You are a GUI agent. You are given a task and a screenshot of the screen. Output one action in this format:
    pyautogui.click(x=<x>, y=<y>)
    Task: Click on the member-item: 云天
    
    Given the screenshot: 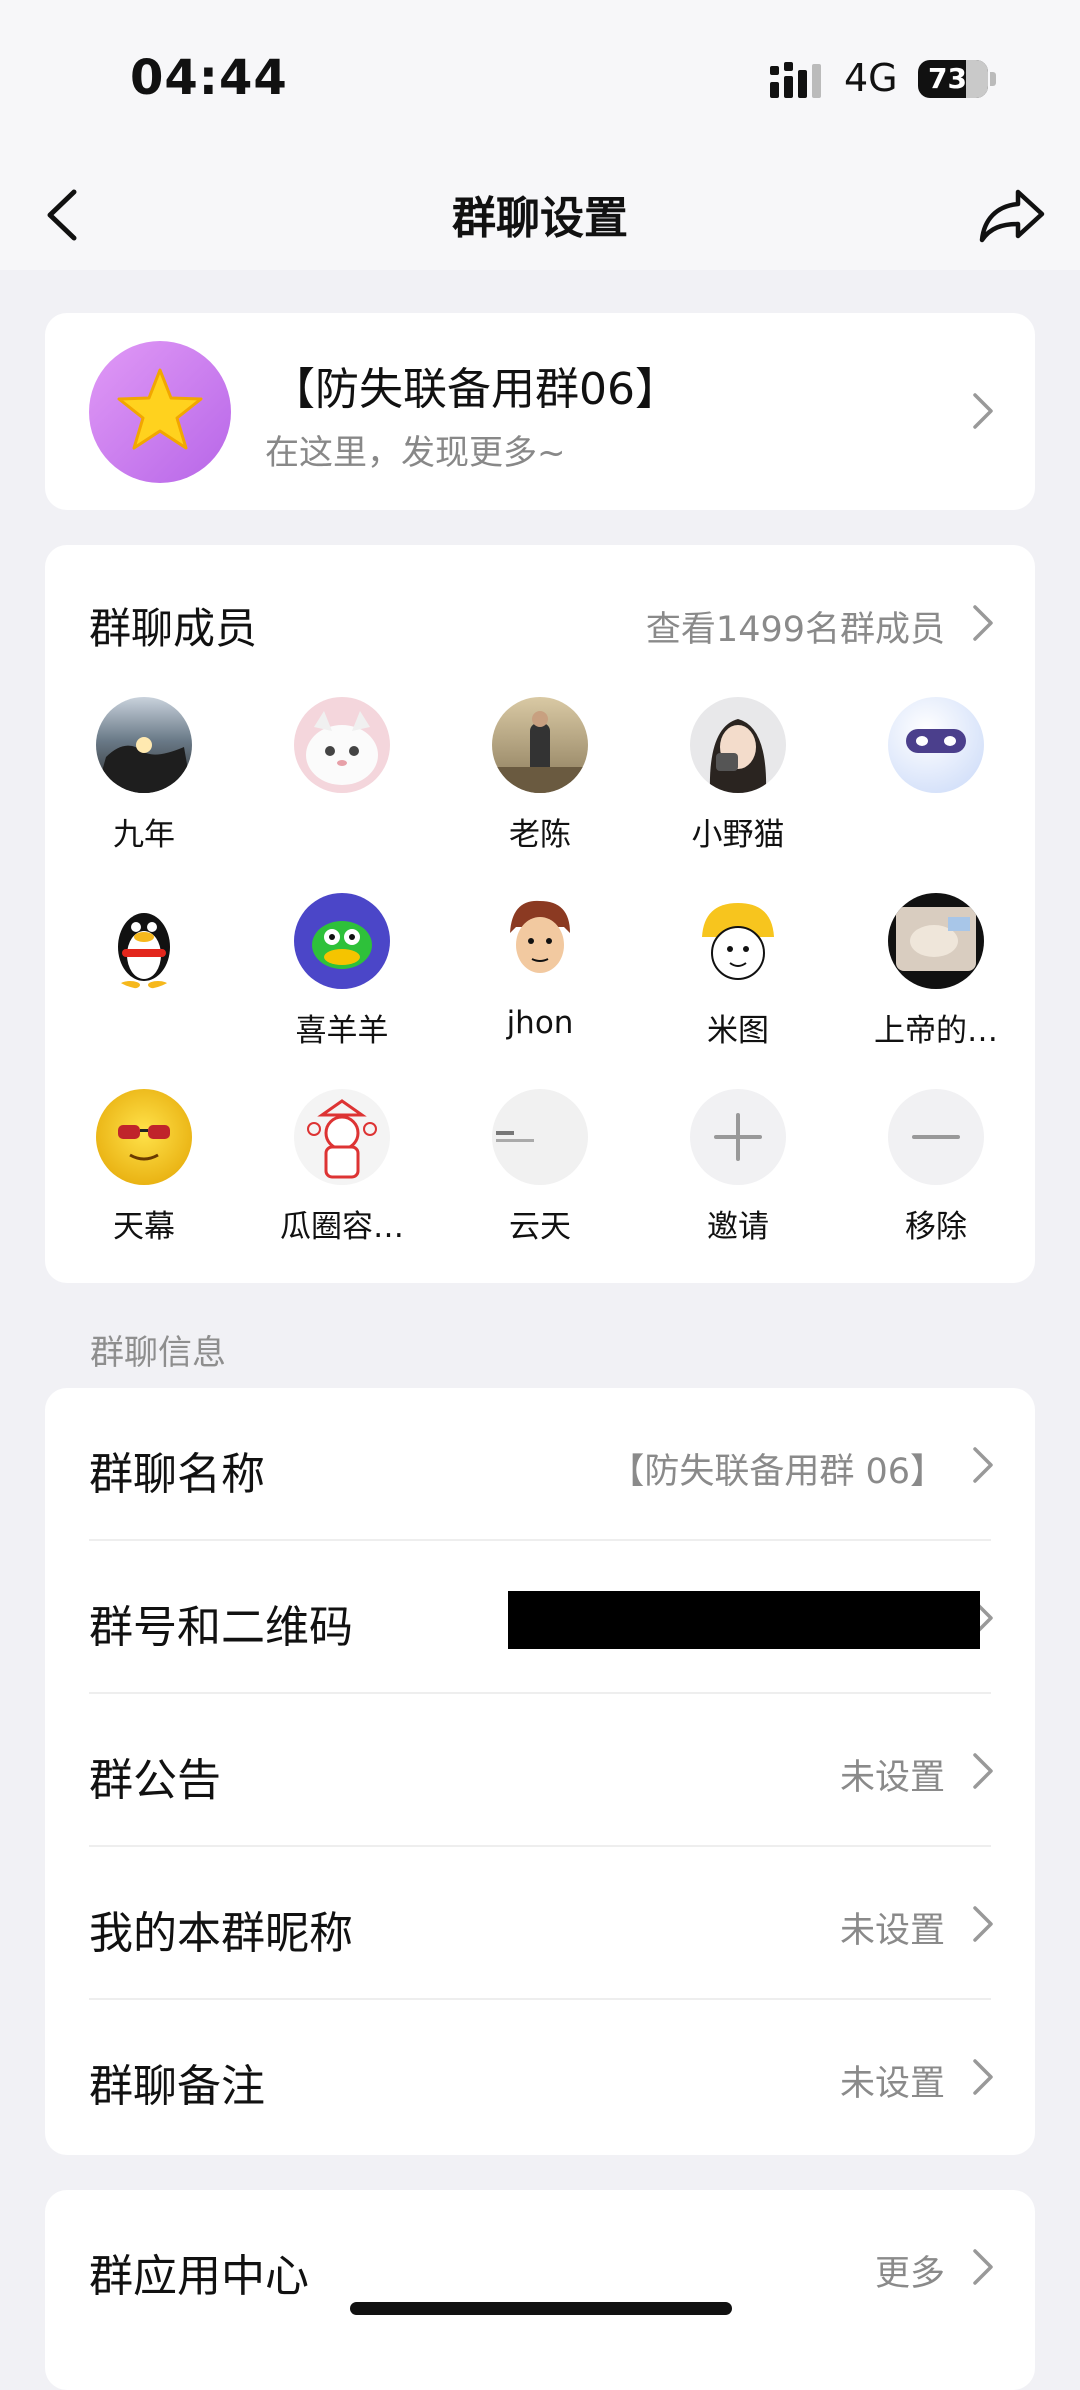 What is the action you would take?
    pyautogui.click(x=540, y=1167)
    